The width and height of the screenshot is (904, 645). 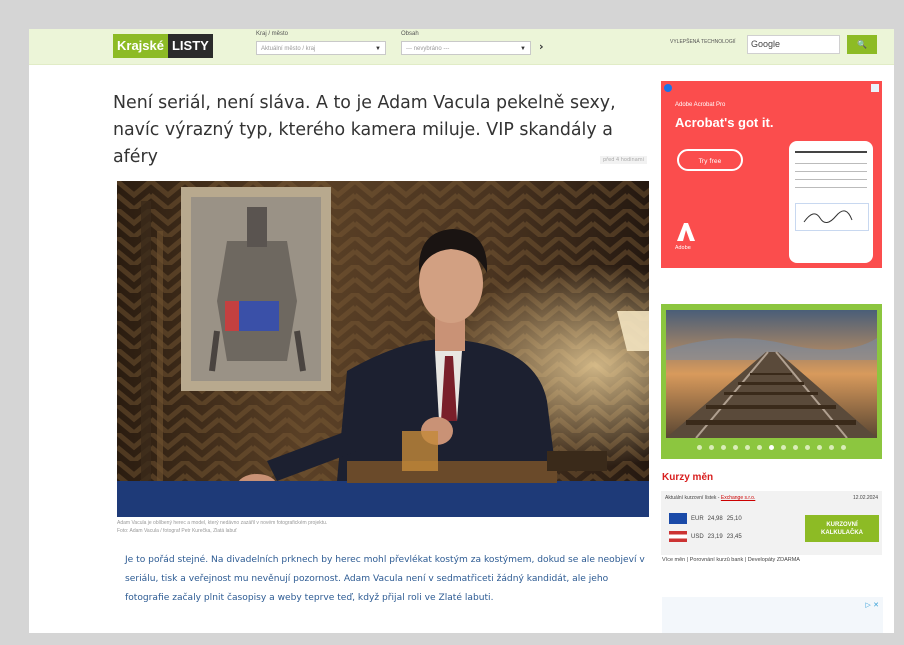 I want to click on section-select: --- nevybráno --- ▼, so click(x=466, y=48).